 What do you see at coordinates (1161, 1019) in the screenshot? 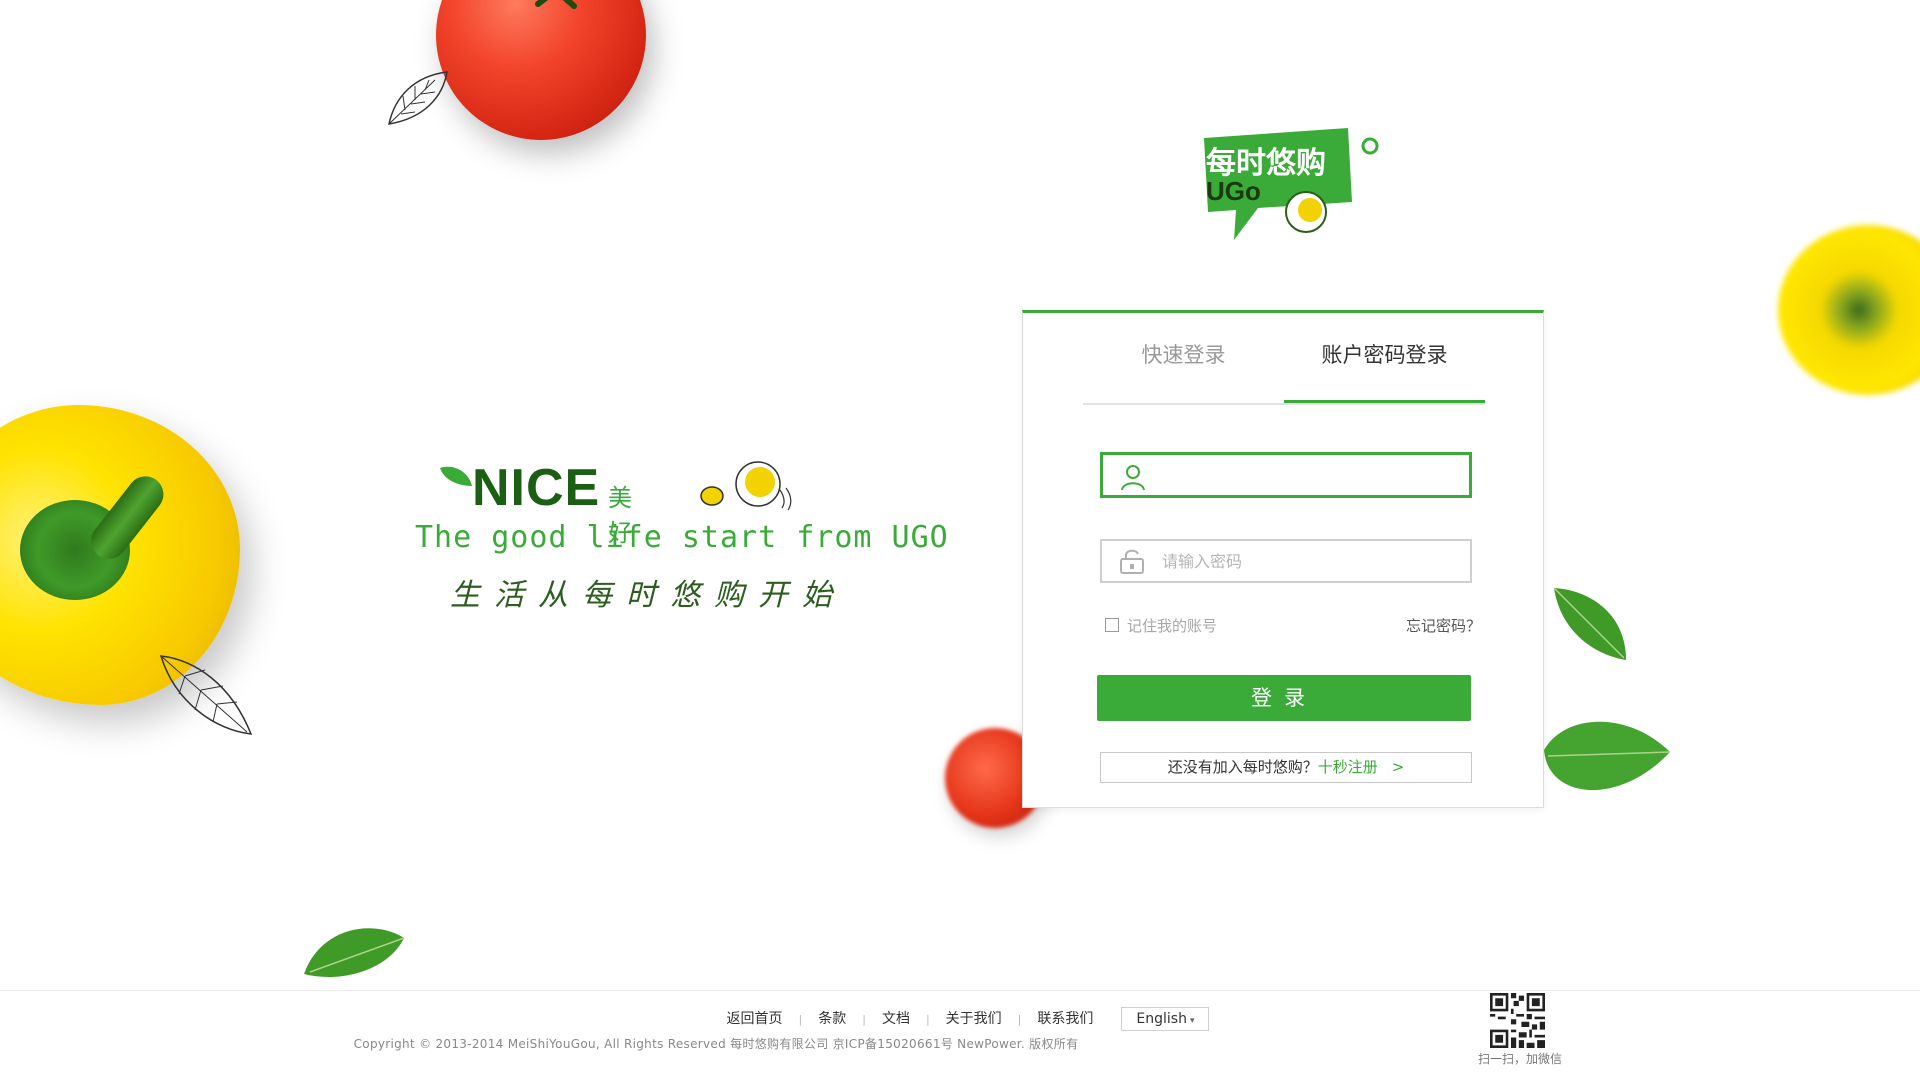
I see `language-value: English` at bounding box center [1161, 1019].